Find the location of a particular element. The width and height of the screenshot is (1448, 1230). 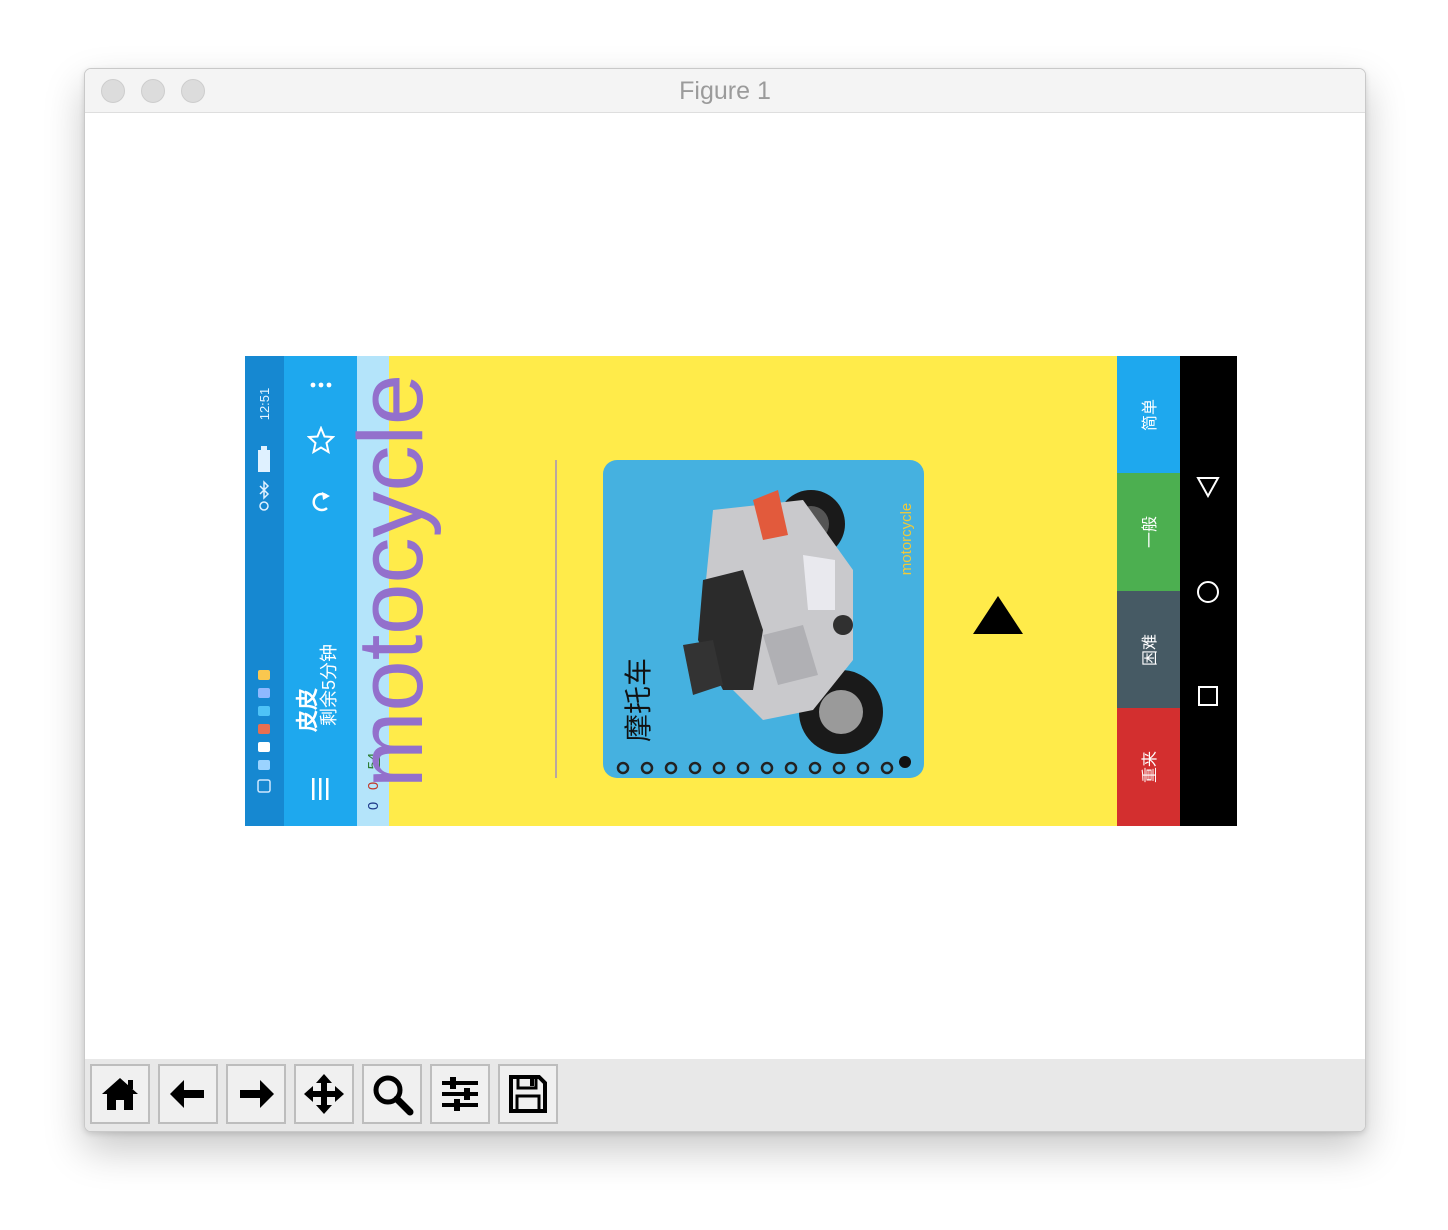

easy-button-label: 简单 is located at coordinates (1151, 414).